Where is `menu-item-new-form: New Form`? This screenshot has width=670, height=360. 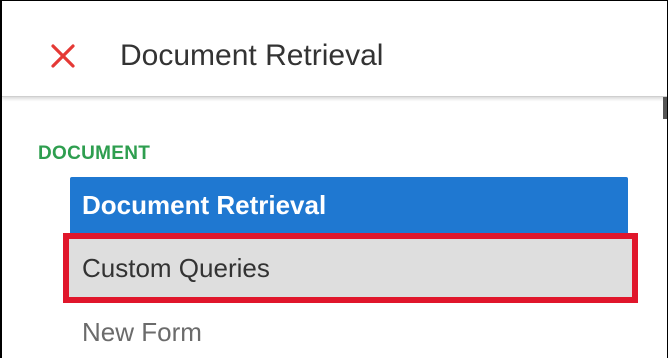
menu-item-new-form: New Form is located at coordinates (349, 329).